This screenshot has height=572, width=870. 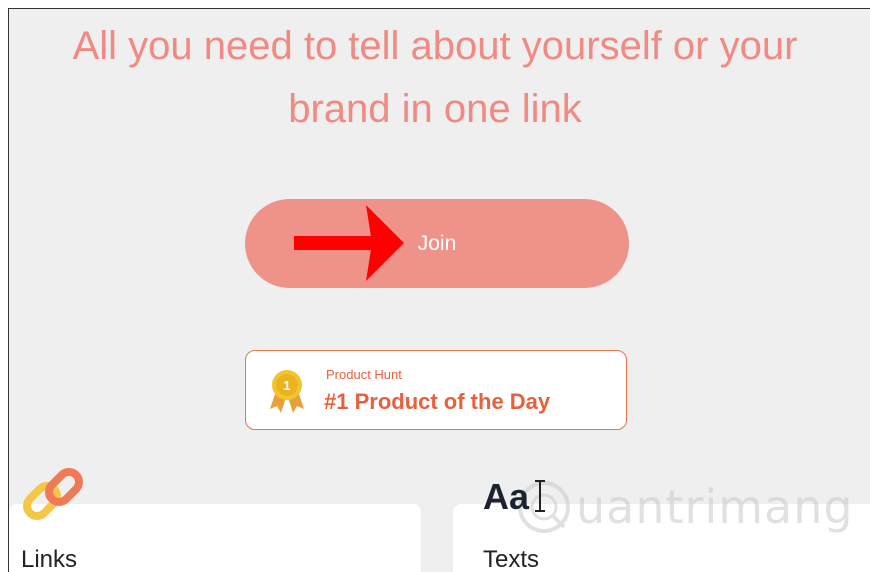 What do you see at coordinates (540, 496) in the screenshot?
I see `text-cursor-icon` at bounding box center [540, 496].